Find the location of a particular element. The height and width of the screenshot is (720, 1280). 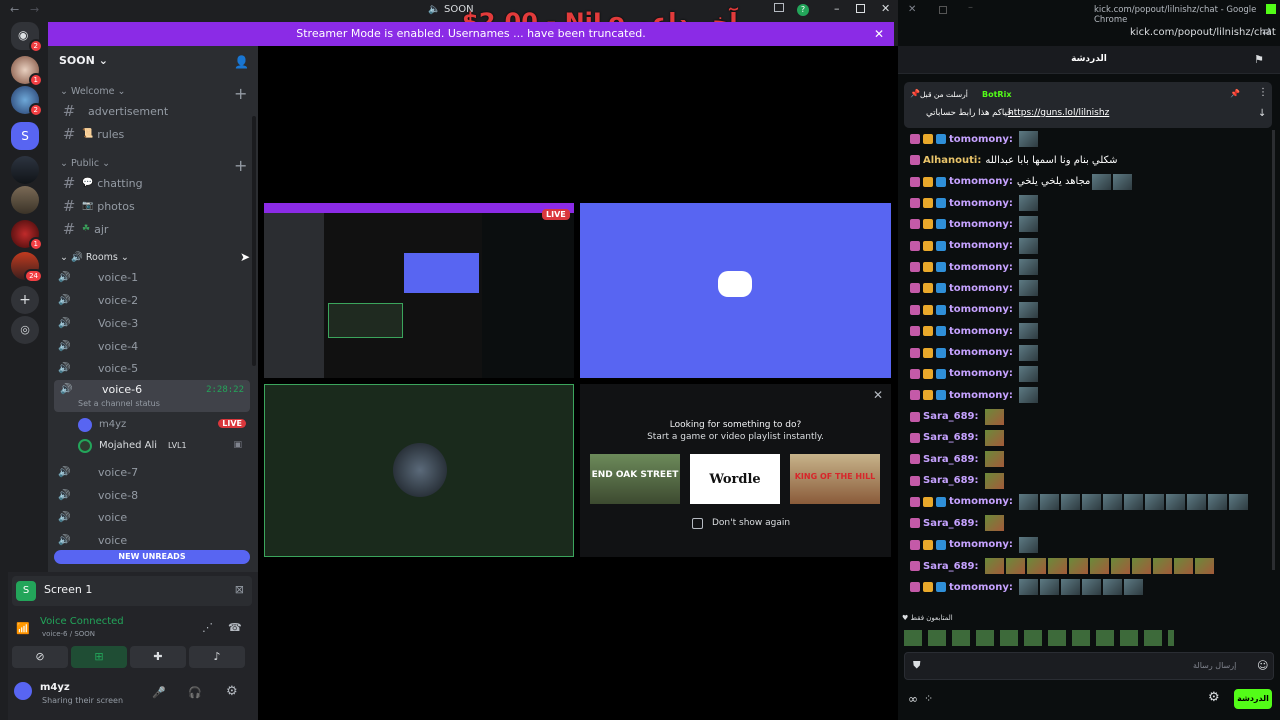

chat-username: Alhanouti: is located at coordinates (952, 160).